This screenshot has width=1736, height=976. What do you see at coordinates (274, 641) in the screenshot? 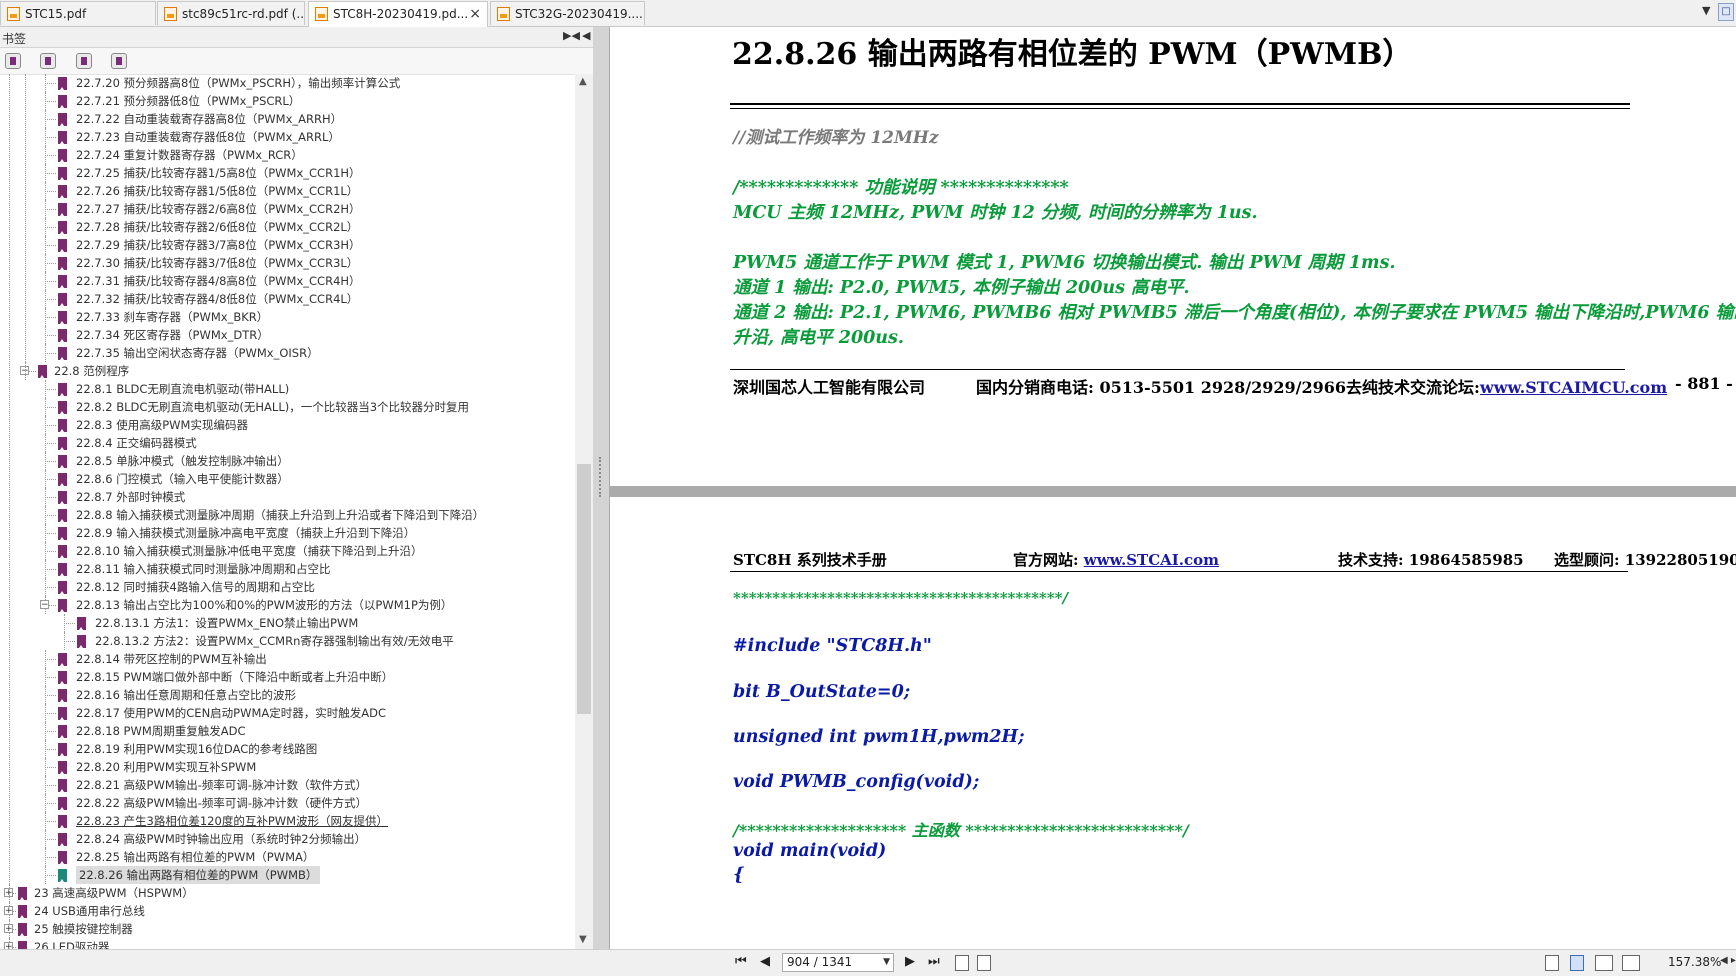
I see `bookmark-label: 22.8.13.2 方法2：设置PWMx_CCMRn寄存器强制输出有效/无效电平` at bounding box center [274, 641].